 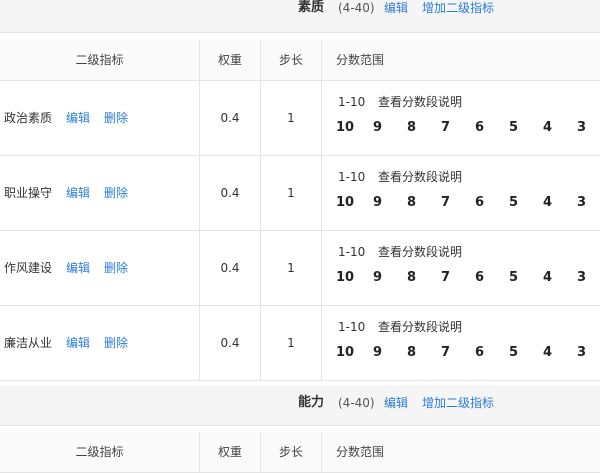 What do you see at coordinates (28, 193) in the screenshot?
I see `subindicator-name: 职业操守` at bounding box center [28, 193].